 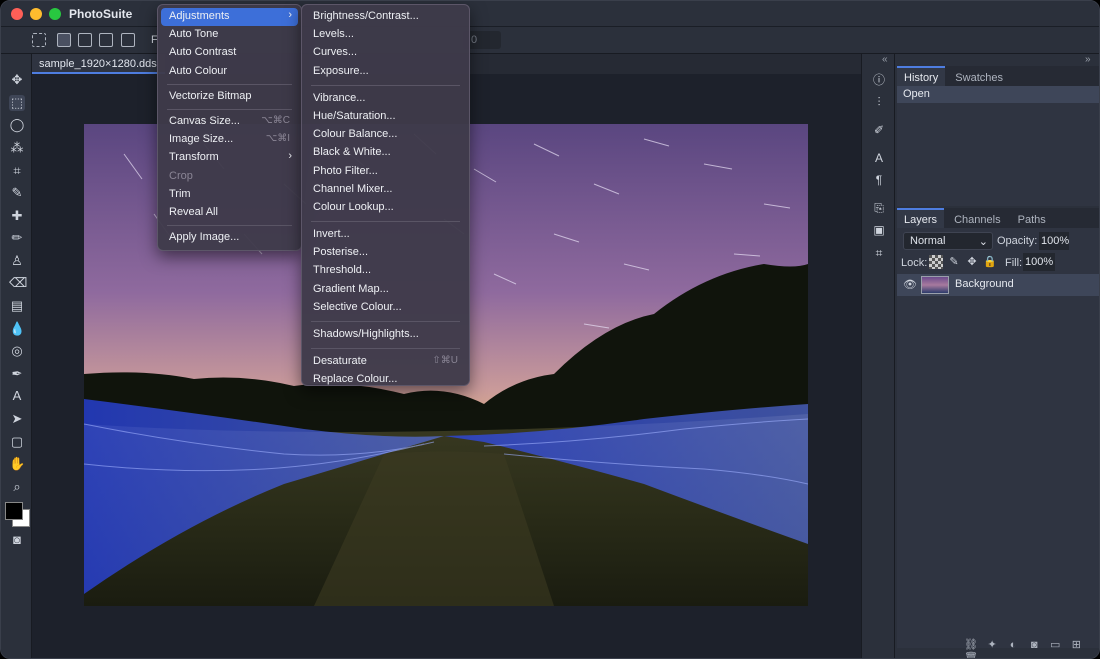 I want to click on dodge-tool-icon: ◎, so click(x=17, y=351).